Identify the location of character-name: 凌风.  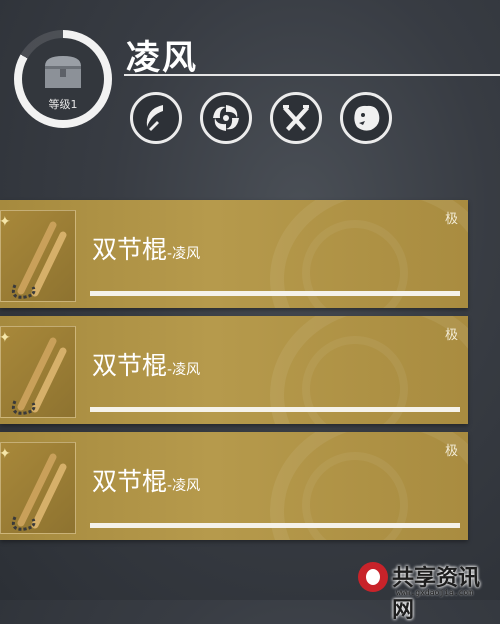
(162, 58).